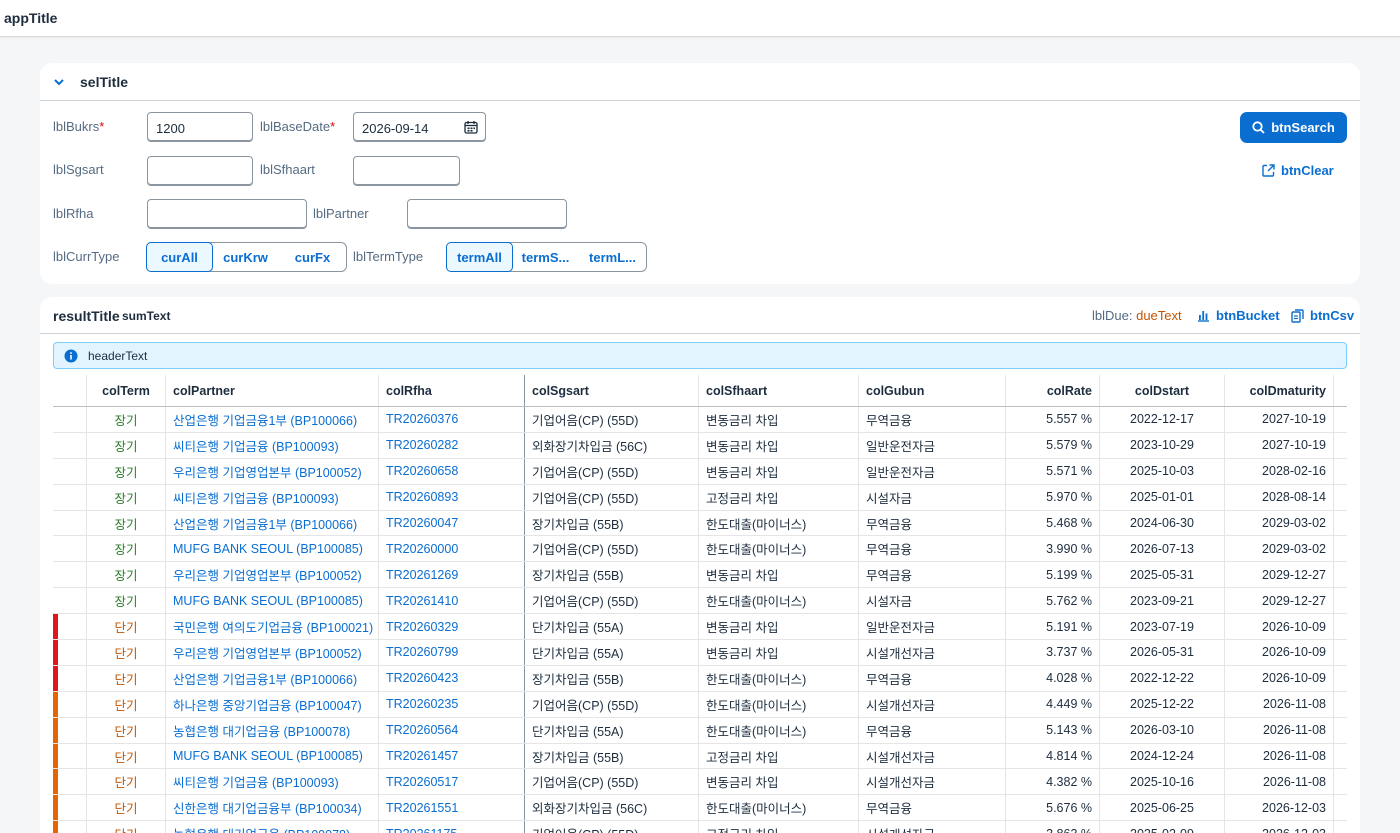 The image size is (1400, 833). What do you see at coordinates (1161, 445) in the screenshot?
I see `dstart-cell: 2023-10-29` at bounding box center [1161, 445].